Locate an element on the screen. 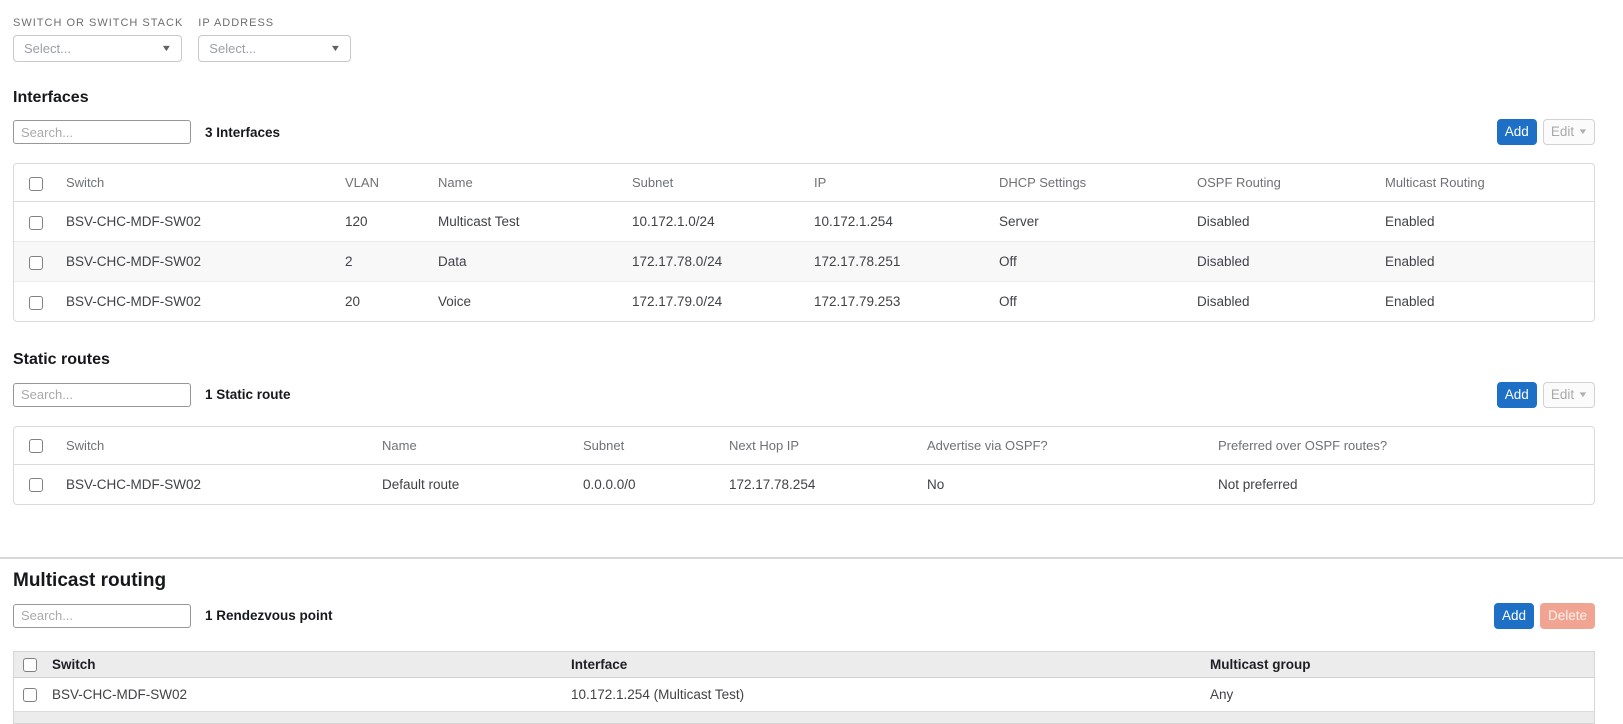 Image resolution: width=1623 pixels, height=724 pixels. cell-vlan: 2 is located at coordinates (391, 261).